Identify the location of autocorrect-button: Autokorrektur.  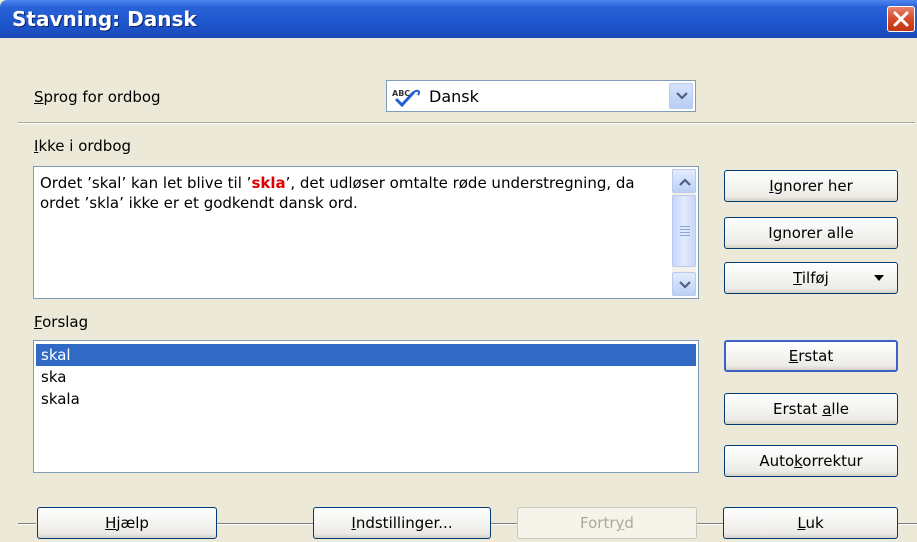
(811, 461).